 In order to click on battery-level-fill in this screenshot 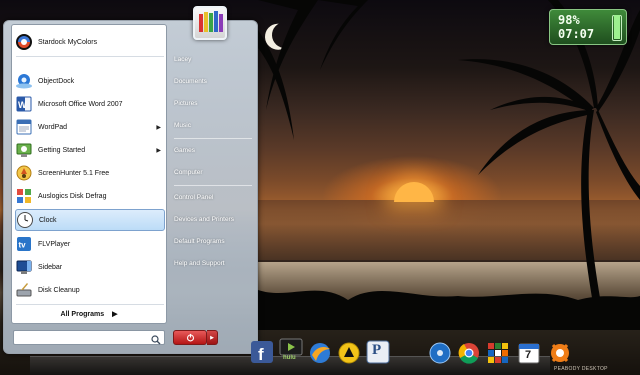, I will do `click(617, 27)`.